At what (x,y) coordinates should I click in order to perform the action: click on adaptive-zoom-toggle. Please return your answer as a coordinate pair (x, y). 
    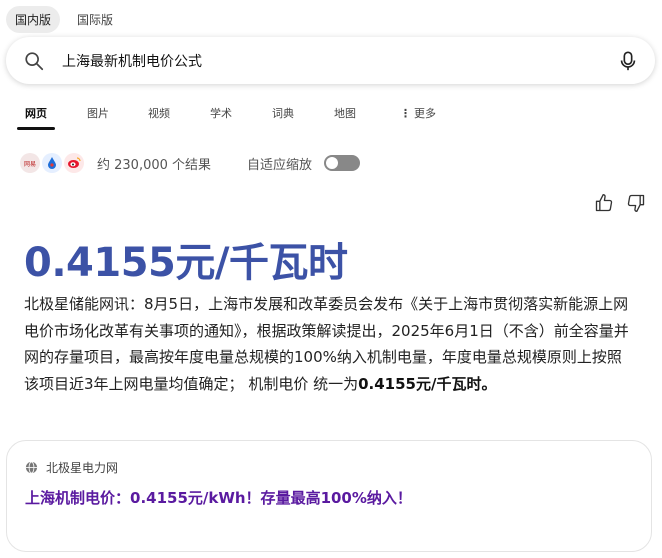
    Looking at the image, I should click on (342, 163).